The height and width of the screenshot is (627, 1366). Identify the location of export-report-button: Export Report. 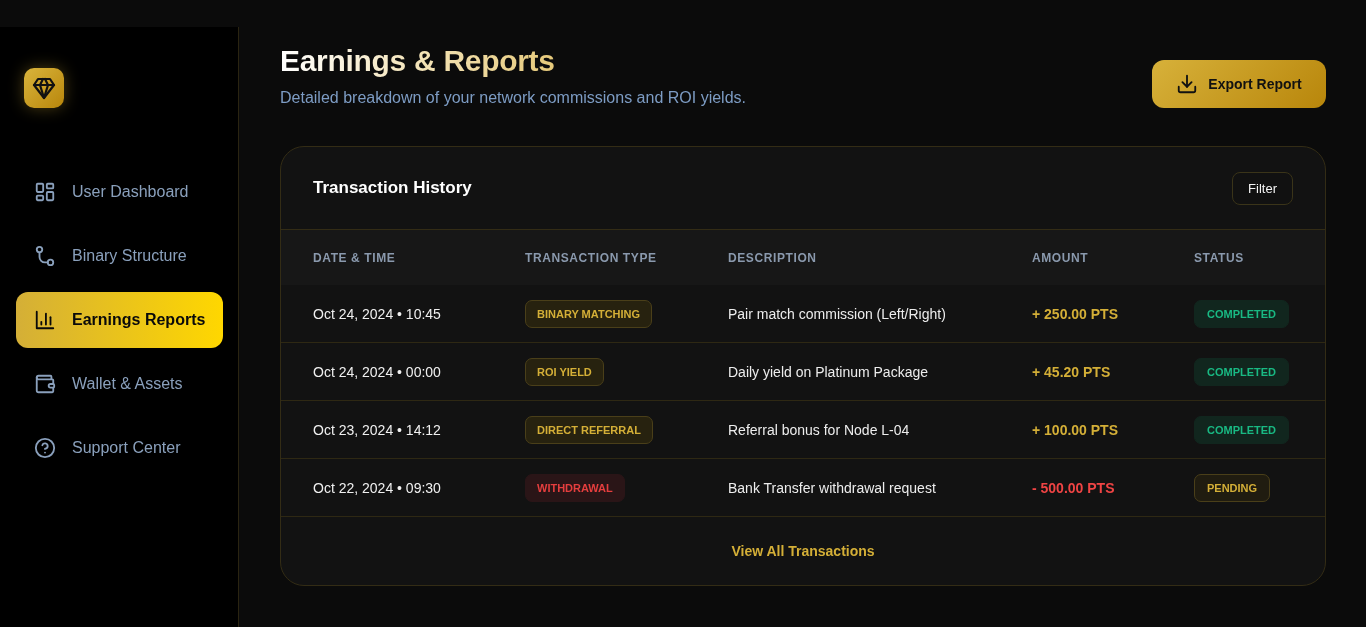
(1239, 84).